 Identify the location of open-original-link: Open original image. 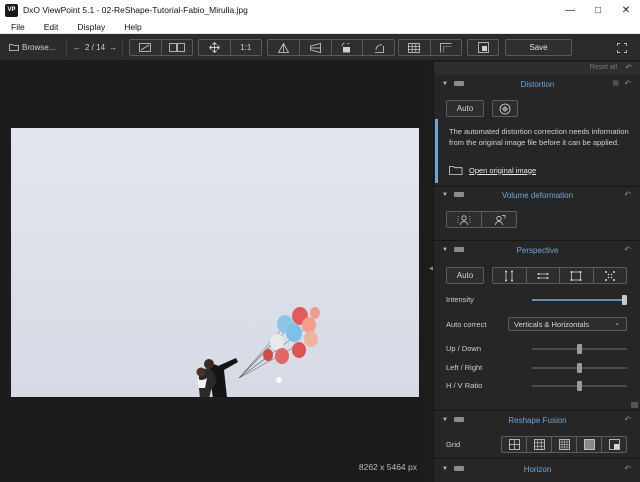
(492, 170).